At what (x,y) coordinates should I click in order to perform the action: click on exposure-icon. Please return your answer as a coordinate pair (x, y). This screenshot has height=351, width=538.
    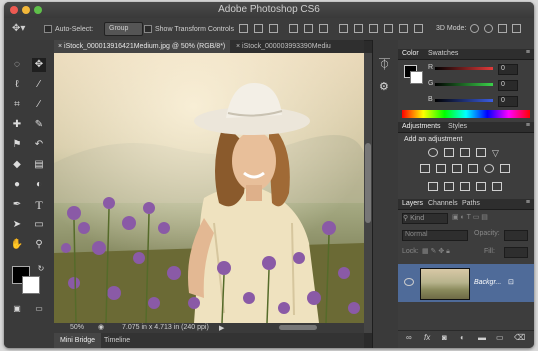
    Looking at the image, I should click on (481, 152).